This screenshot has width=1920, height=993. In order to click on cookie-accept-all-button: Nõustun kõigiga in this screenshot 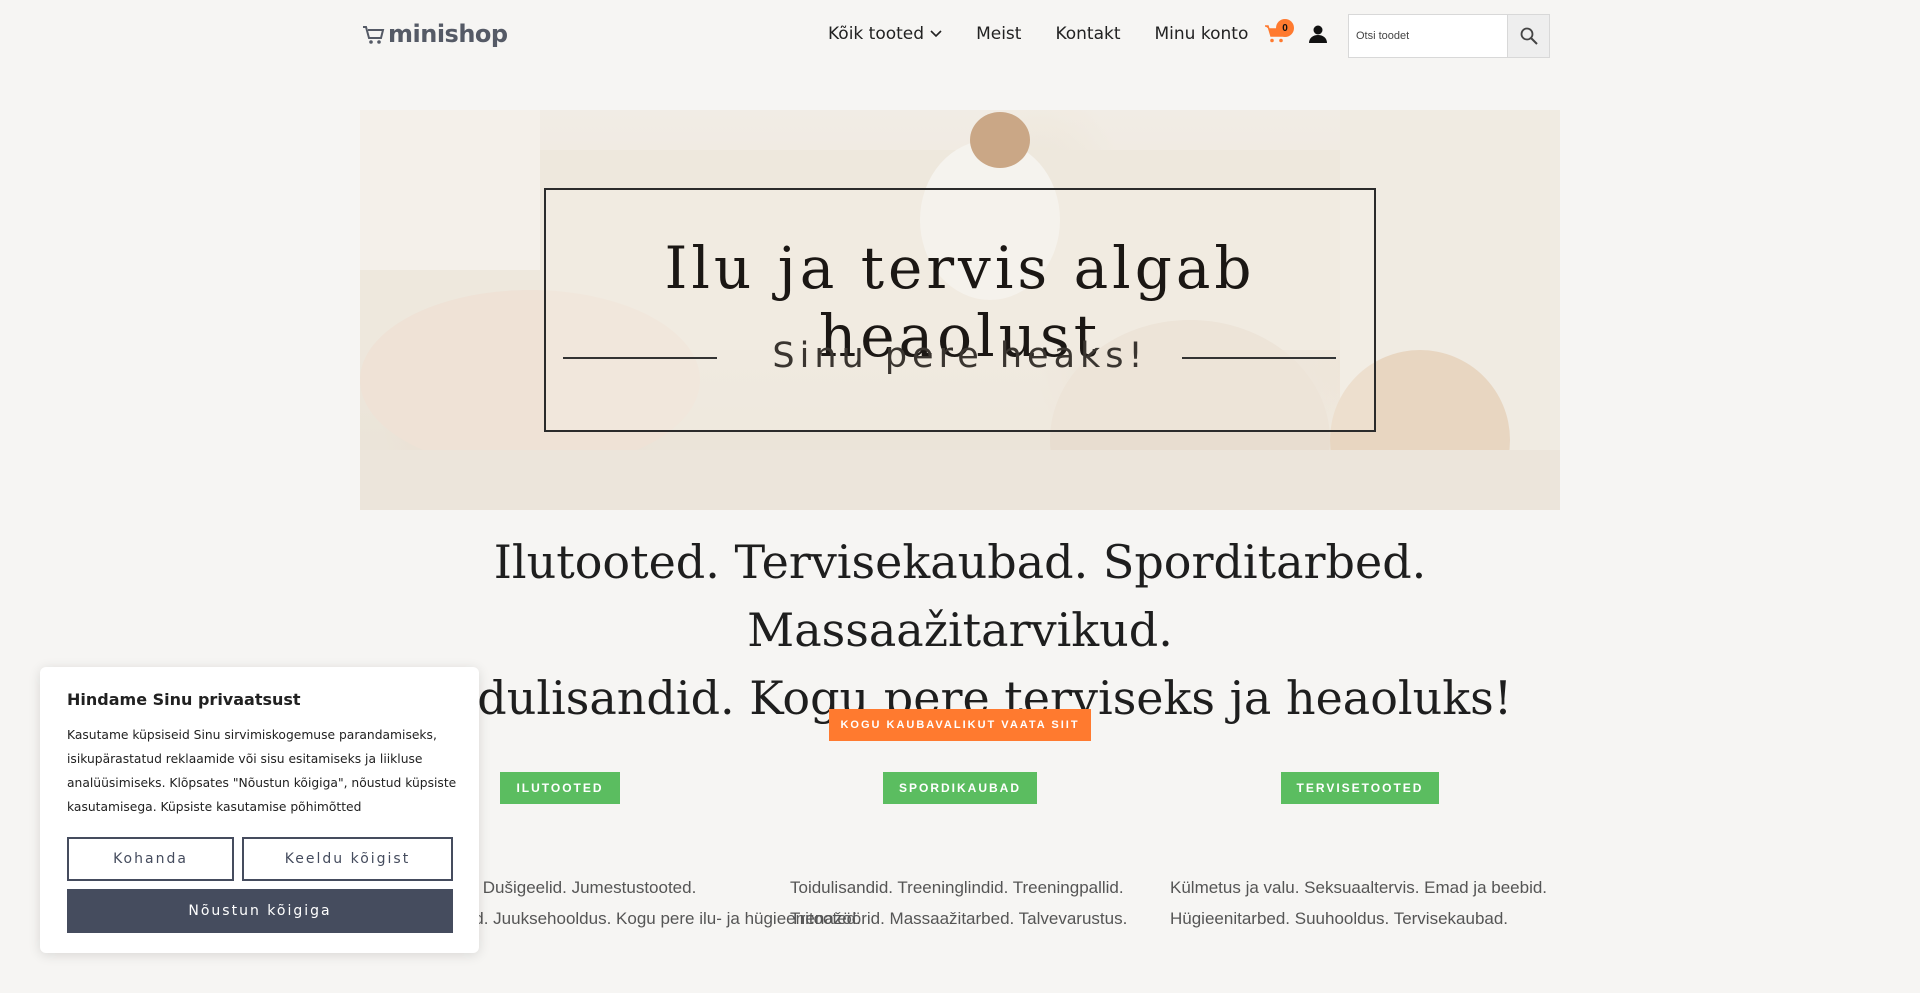, I will do `click(260, 911)`.